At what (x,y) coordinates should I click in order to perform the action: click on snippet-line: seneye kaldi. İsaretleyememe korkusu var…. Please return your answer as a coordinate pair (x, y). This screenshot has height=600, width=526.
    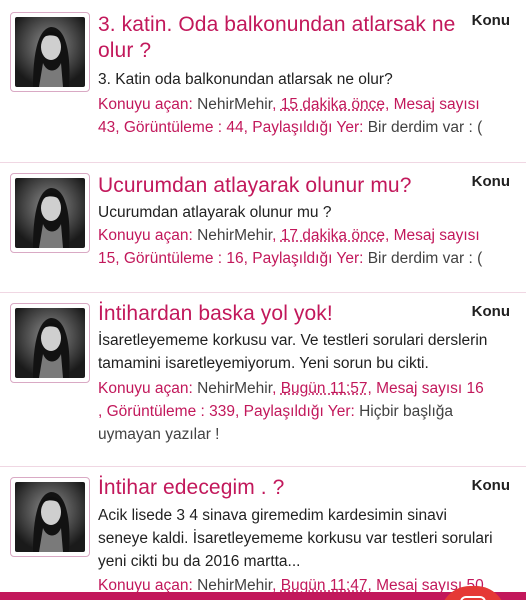
    Looking at the image, I should click on (303, 538).